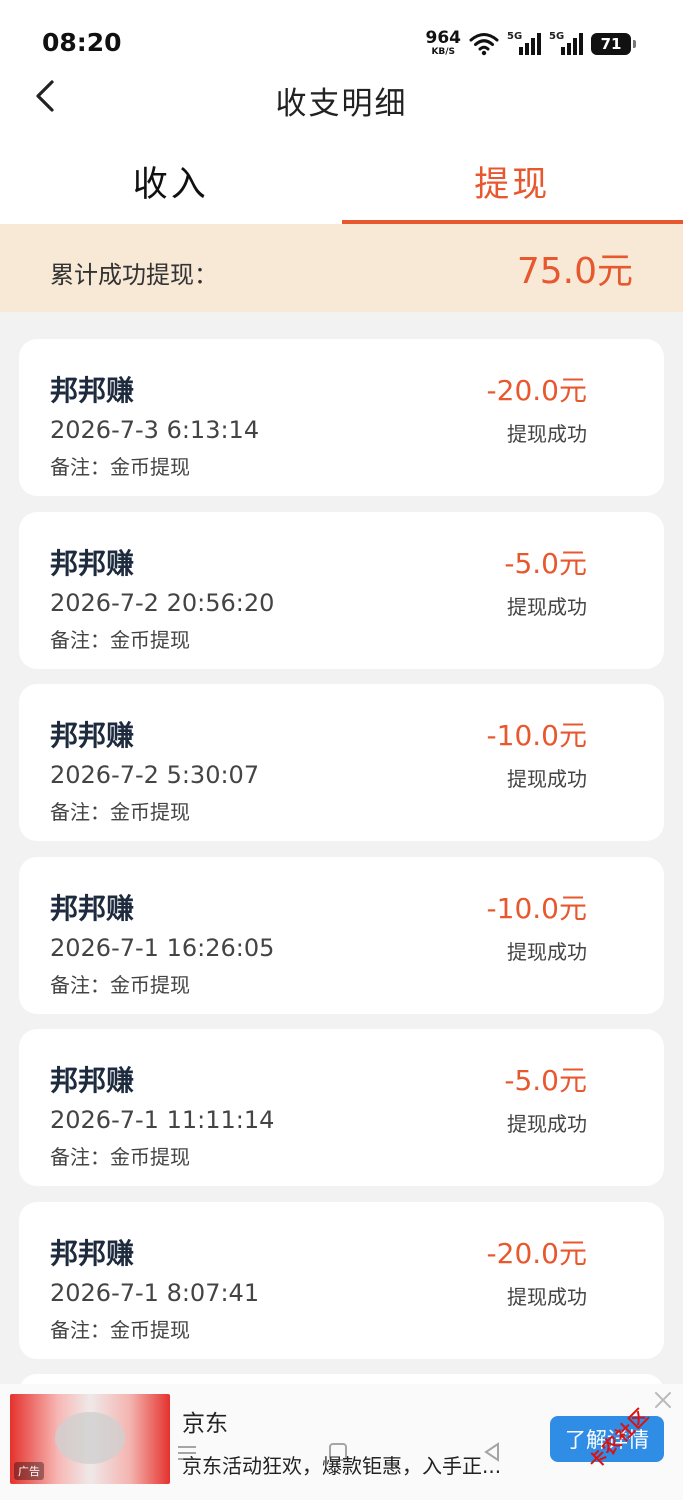 Image resolution: width=683 pixels, height=1500 pixels. Describe the element at coordinates (341, 104) in the screenshot. I see `page-title: 收支明细` at that location.